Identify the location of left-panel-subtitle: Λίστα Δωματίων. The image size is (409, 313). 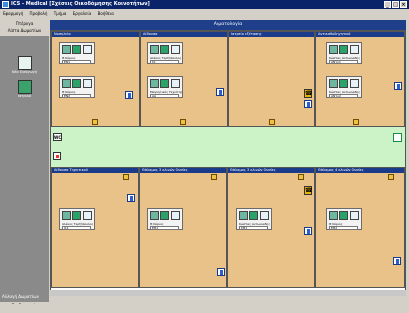
(24, 30).